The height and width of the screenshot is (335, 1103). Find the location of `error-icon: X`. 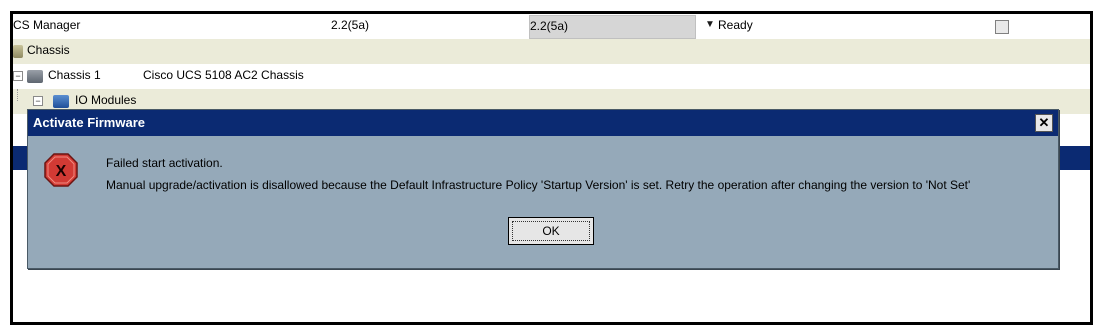

error-icon: X is located at coordinates (61, 170).